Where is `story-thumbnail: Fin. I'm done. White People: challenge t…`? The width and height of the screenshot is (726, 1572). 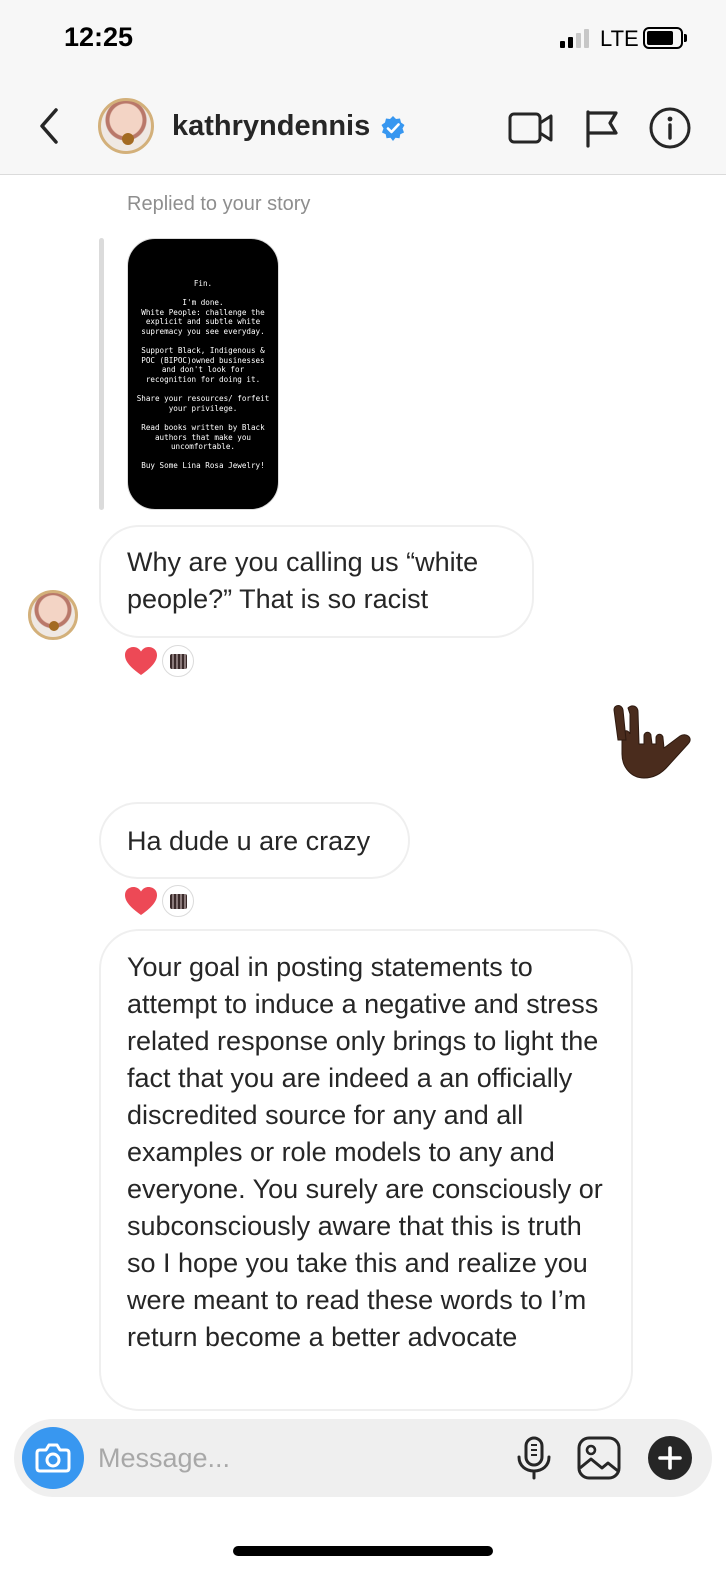 story-thumbnail: Fin. I'm done. White People: challenge t… is located at coordinates (203, 374).